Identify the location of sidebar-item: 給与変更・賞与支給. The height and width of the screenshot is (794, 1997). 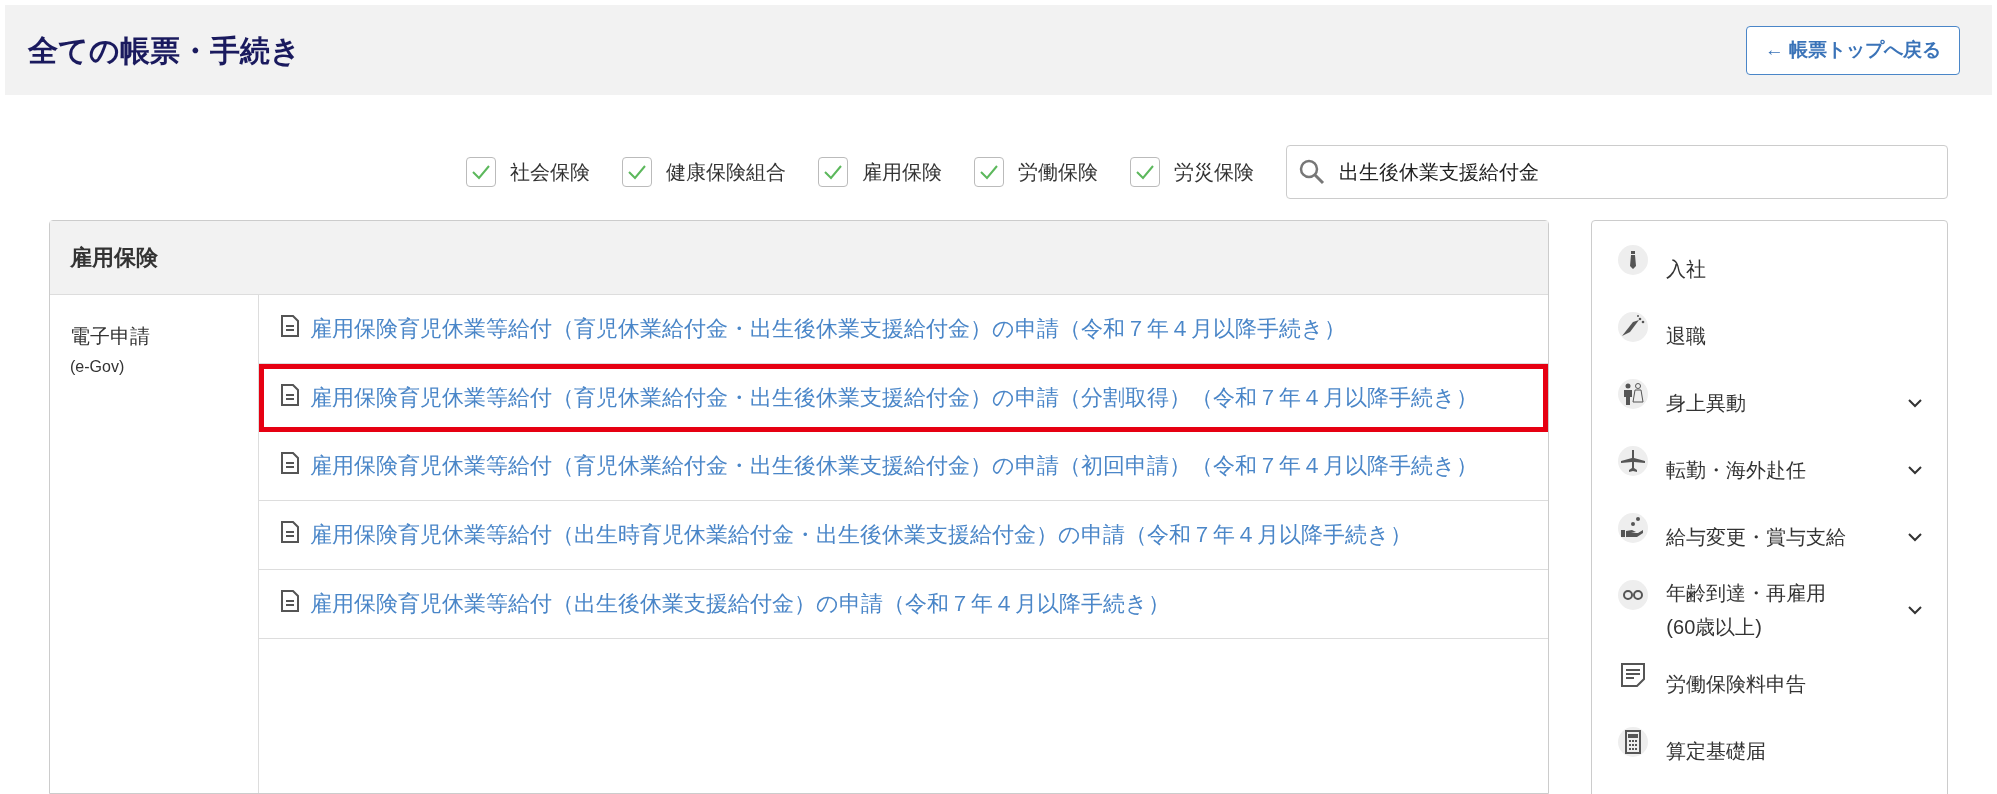
(1770, 536).